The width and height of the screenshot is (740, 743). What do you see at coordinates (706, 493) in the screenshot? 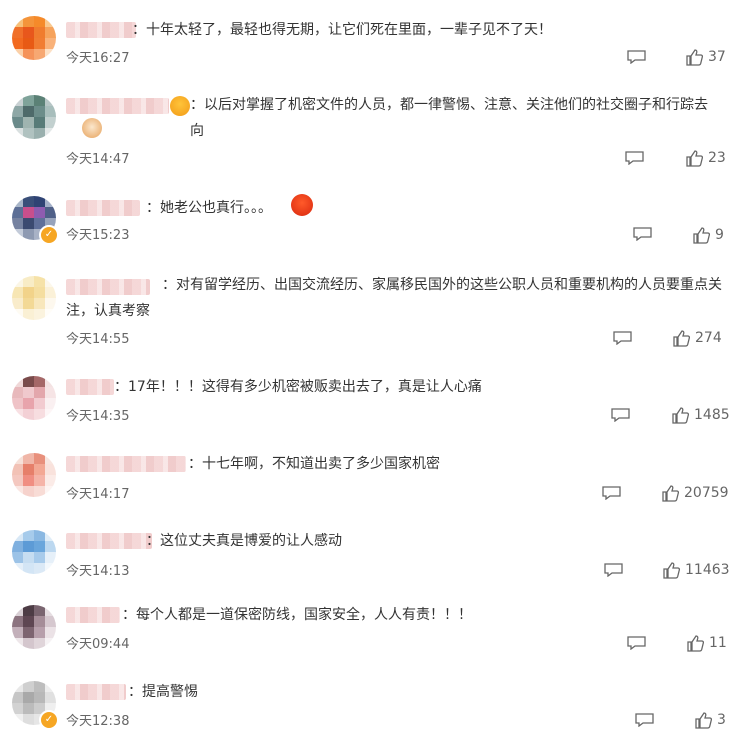
I see `like-count: 20759` at bounding box center [706, 493].